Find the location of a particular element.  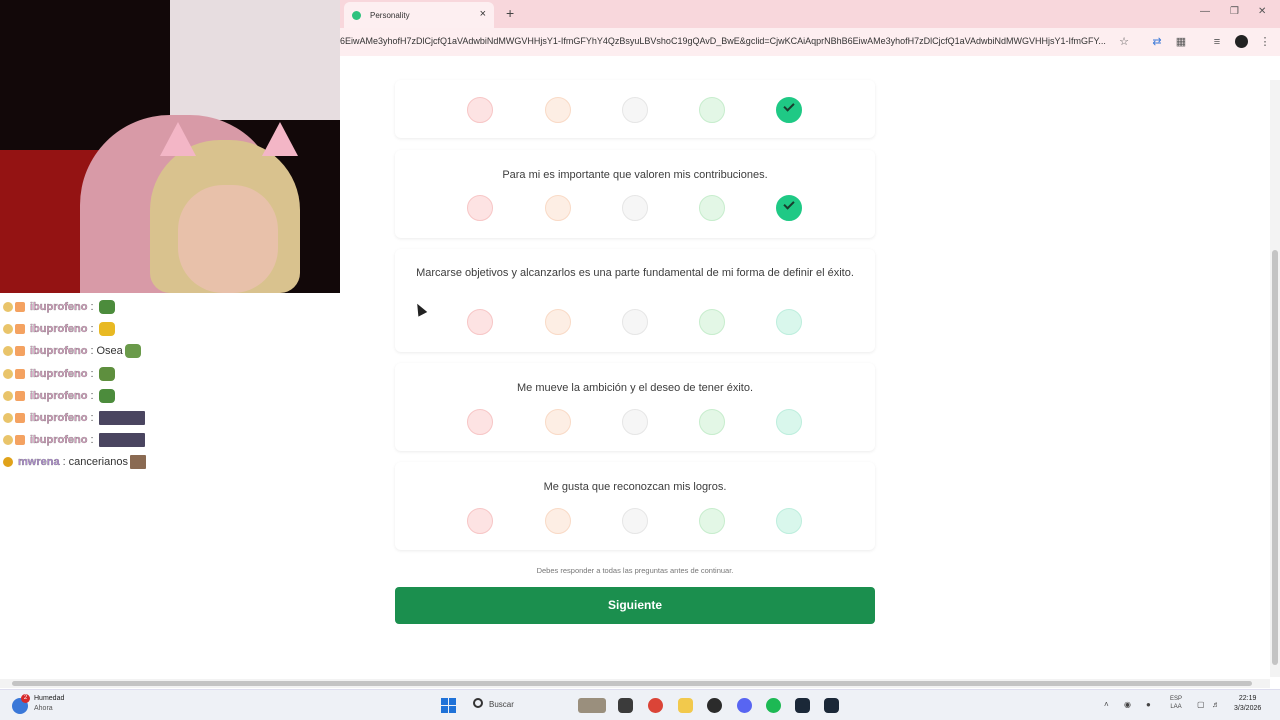

start-menu-icon is located at coordinates (448, 705).